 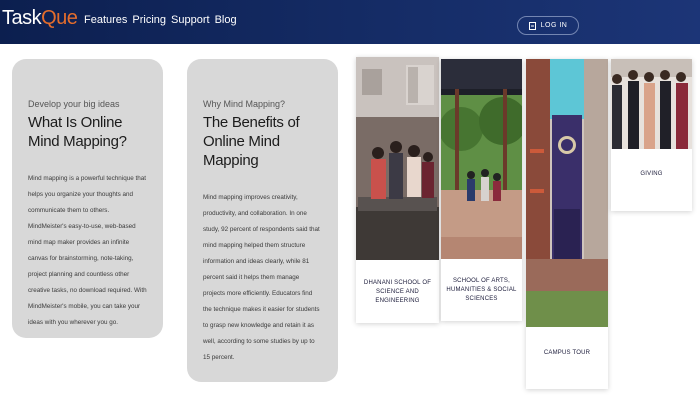 I want to click on gallery-caption: Campus Tour, so click(x=567, y=353).